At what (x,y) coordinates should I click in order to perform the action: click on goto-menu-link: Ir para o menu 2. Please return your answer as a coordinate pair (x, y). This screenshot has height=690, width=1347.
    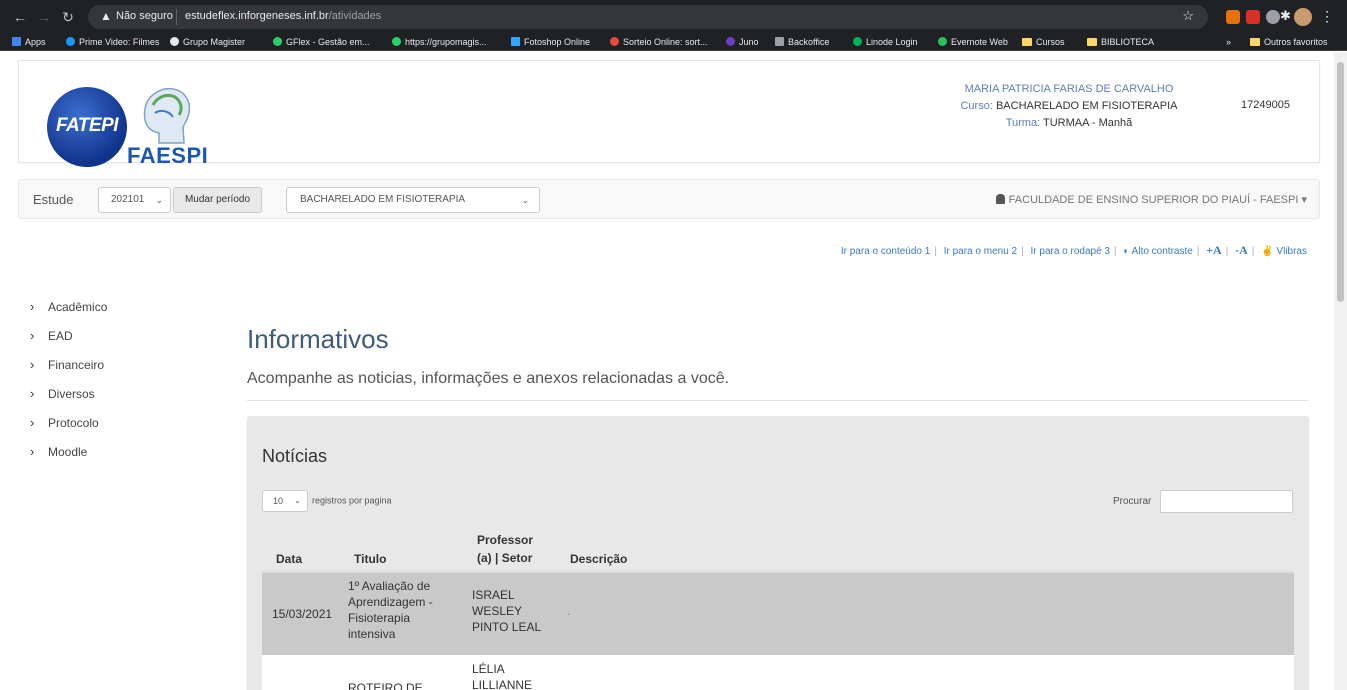
    Looking at the image, I should click on (980, 251).